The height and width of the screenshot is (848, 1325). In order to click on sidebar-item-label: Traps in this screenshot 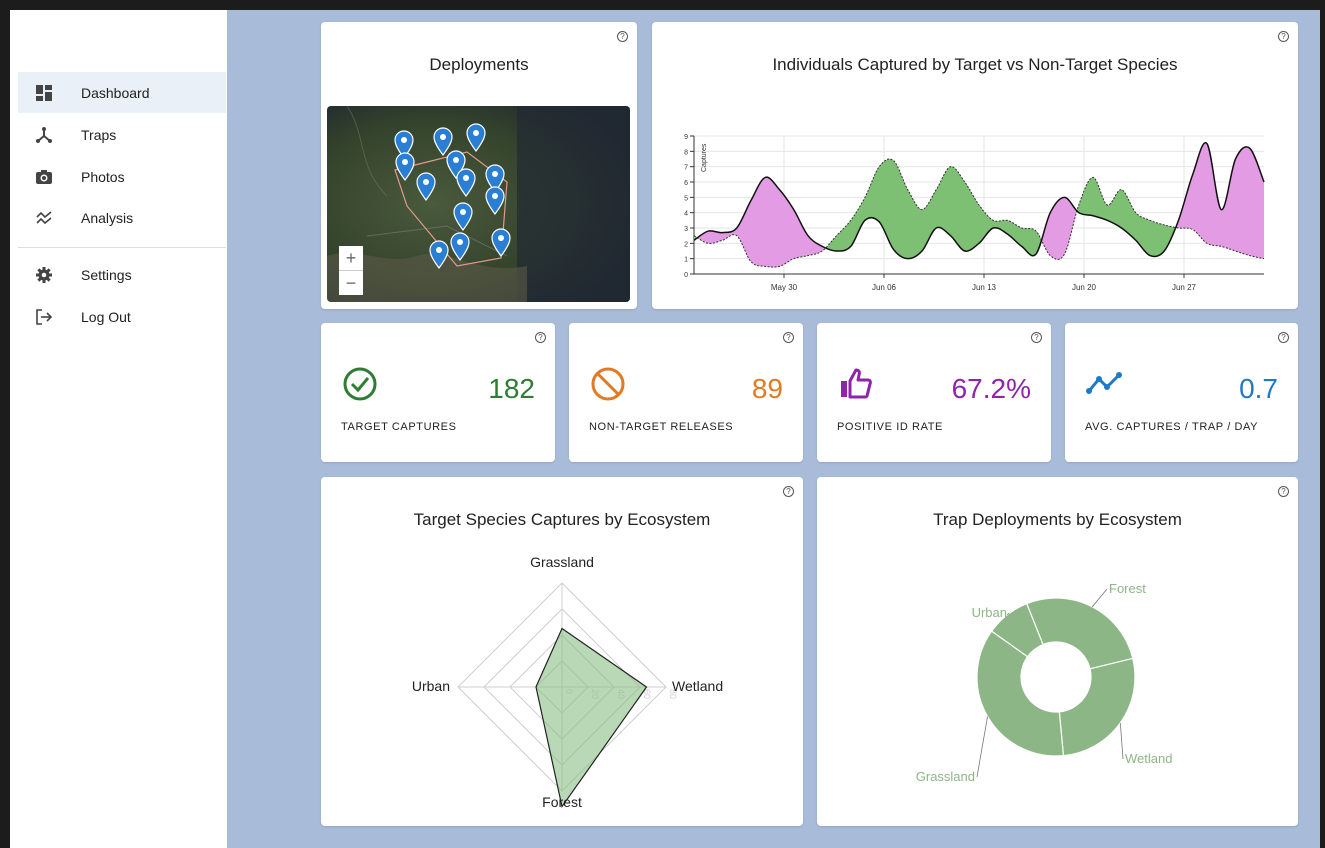, I will do `click(99, 134)`.